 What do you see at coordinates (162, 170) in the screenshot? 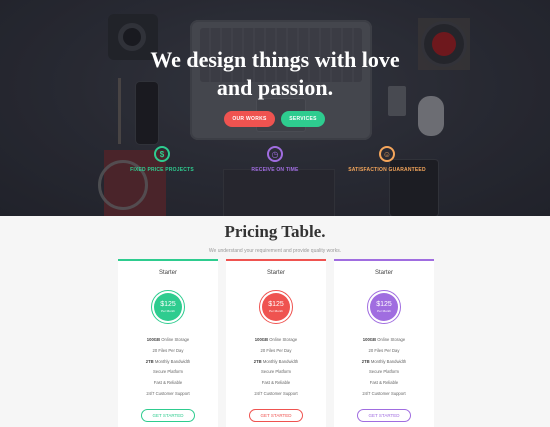
I see `feature-label: FIXED PRICE PROJECTS` at bounding box center [162, 170].